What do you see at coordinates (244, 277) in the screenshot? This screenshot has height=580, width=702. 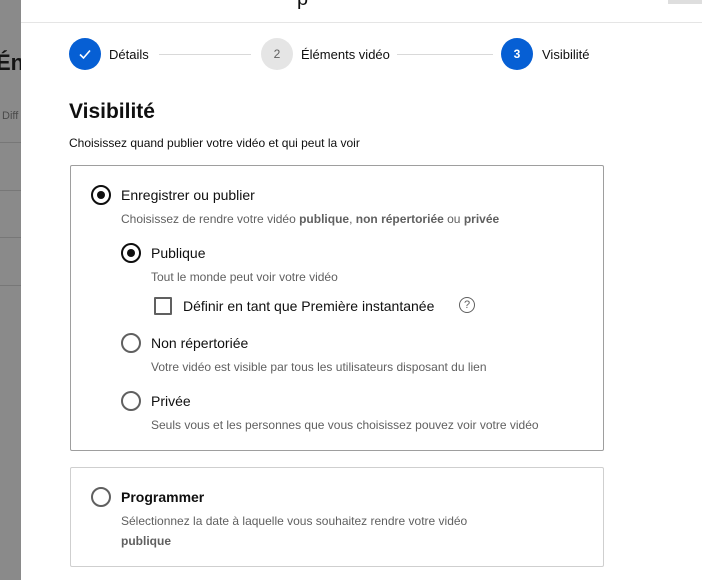 I see `public-description: Tout le monde peut voir votre vidéo` at bounding box center [244, 277].